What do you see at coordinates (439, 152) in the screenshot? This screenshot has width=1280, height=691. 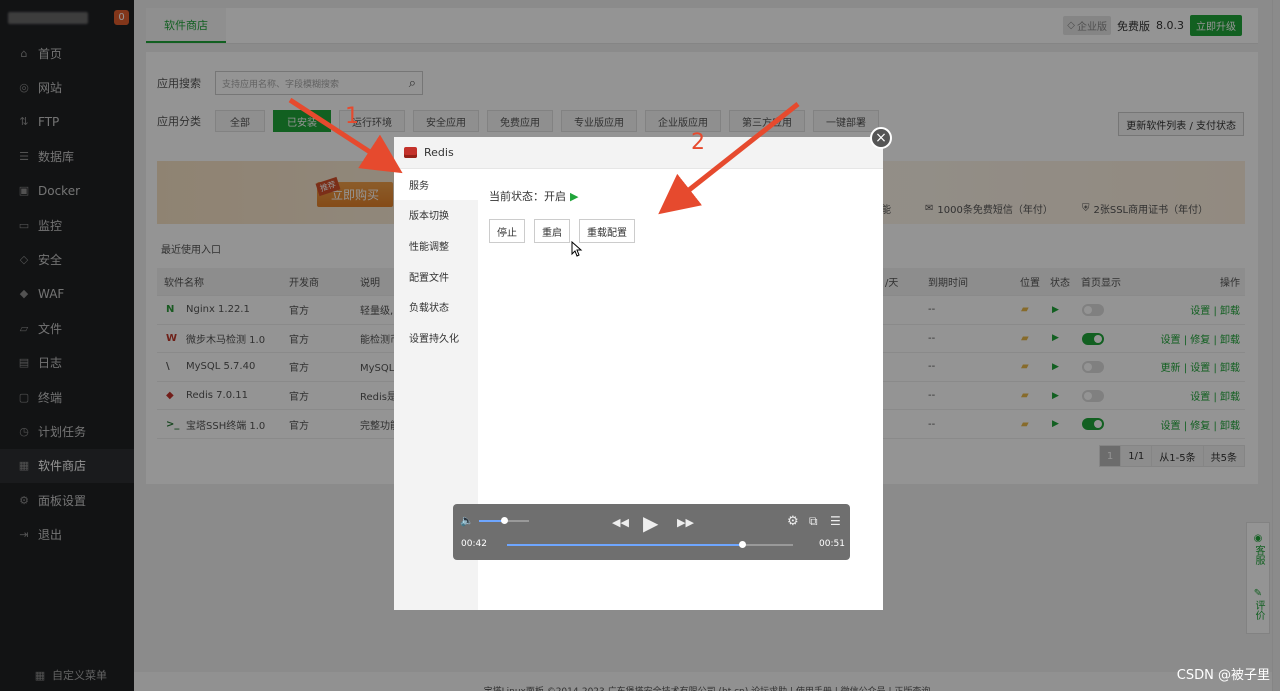 I see `modal-title: Redis` at bounding box center [439, 152].